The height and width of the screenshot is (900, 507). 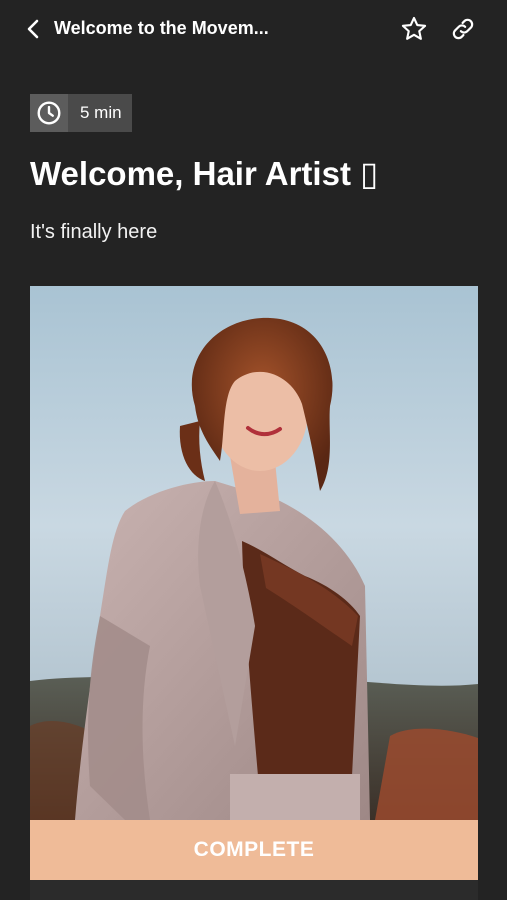 What do you see at coordinates (94, 232) in the screenshot?
I see `lesson-subtitle: It's finally here` at bounding box center [94, 232].